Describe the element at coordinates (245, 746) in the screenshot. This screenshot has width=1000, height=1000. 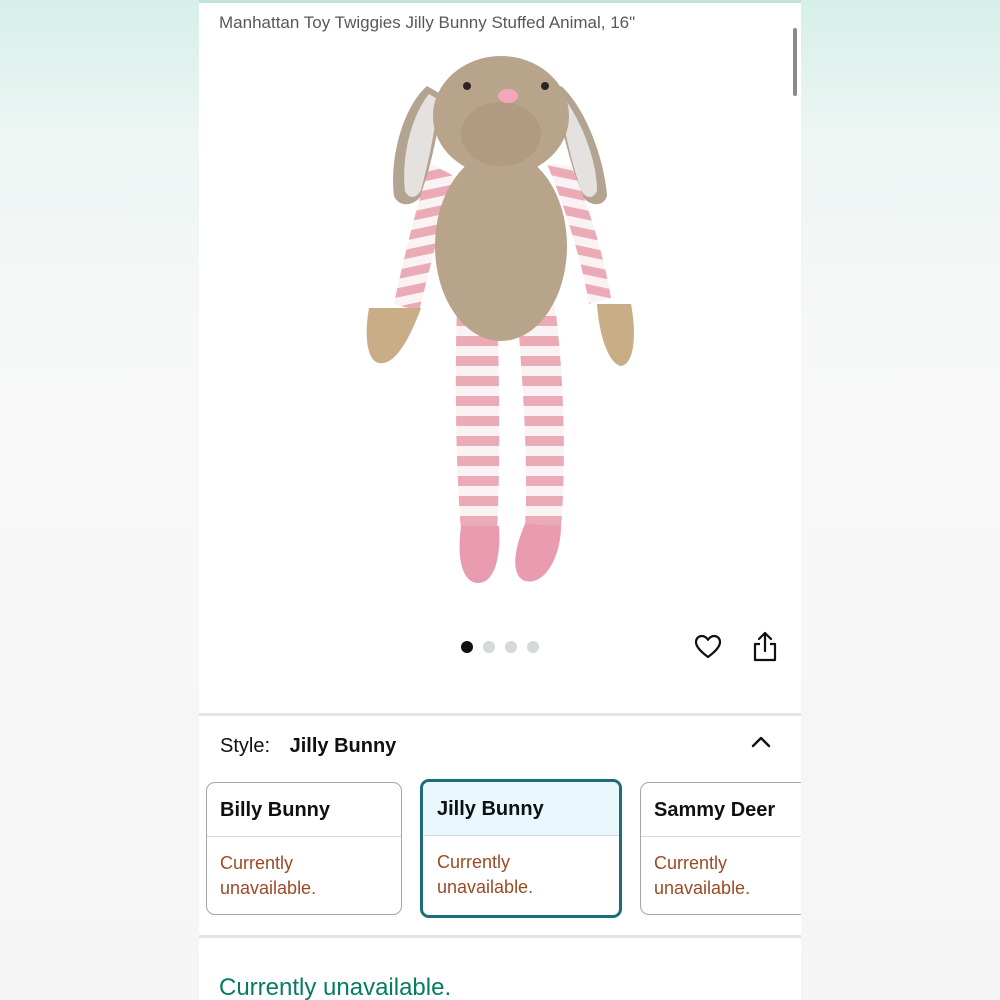
I see `style-label: Style:` at that location.